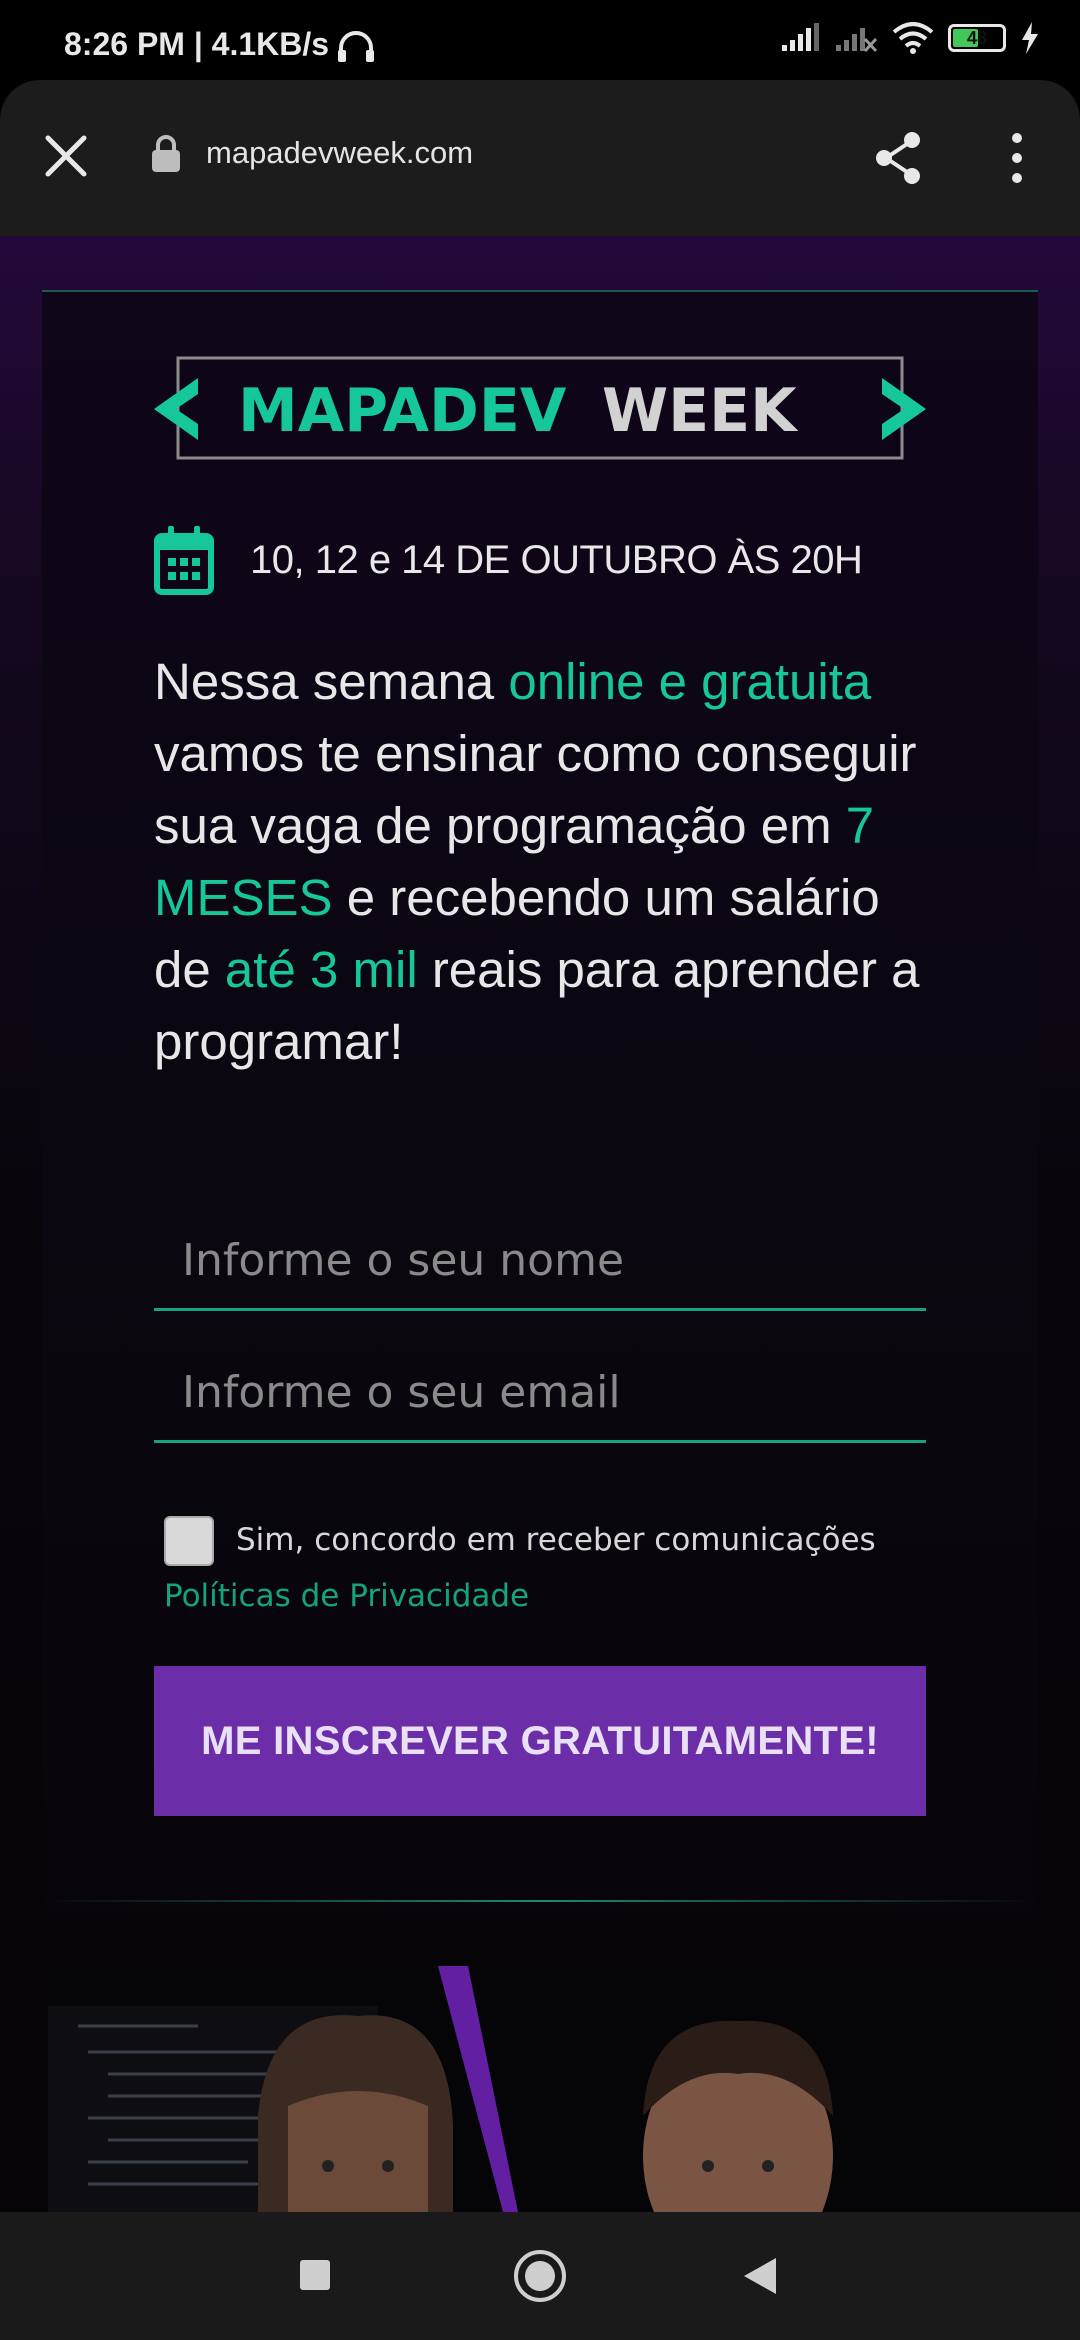 This screenshot has height=2340, width=1080. What do you see at coordinates (540, 40) in the screenshot?
I see `status-bar: 8:26 PM | 4.1KB/s 48` at bounding box center [540, 40].